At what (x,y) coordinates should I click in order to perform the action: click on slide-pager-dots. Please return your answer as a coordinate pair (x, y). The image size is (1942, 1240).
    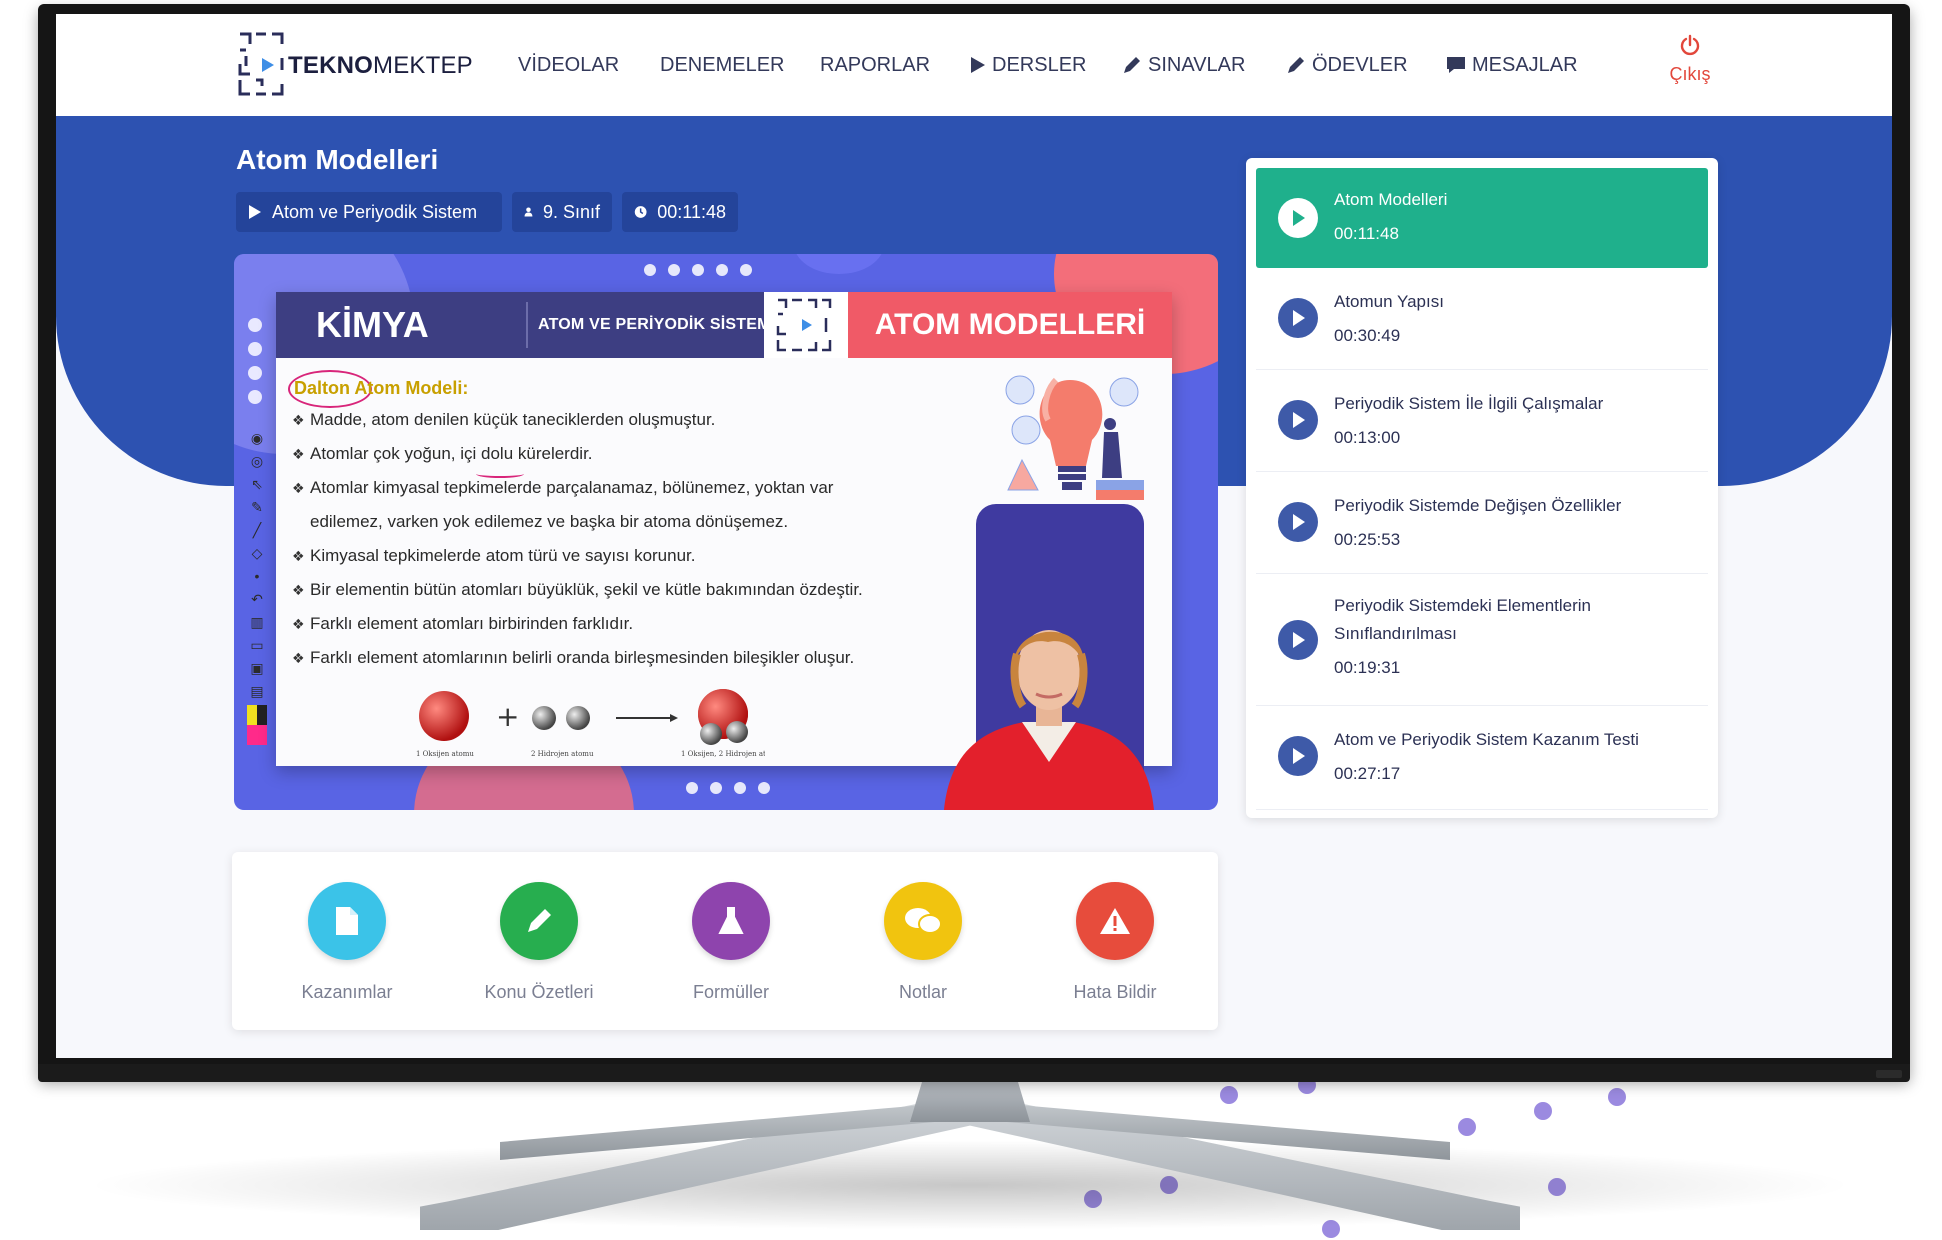
    Looking at the image, I should click on (728, 788).